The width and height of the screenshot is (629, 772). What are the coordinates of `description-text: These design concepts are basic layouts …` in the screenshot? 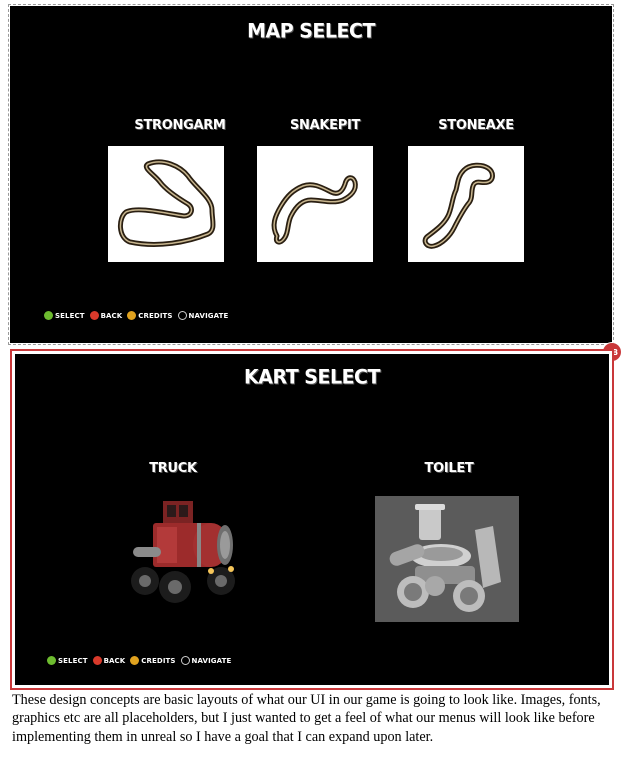 It's located at (306, 718).